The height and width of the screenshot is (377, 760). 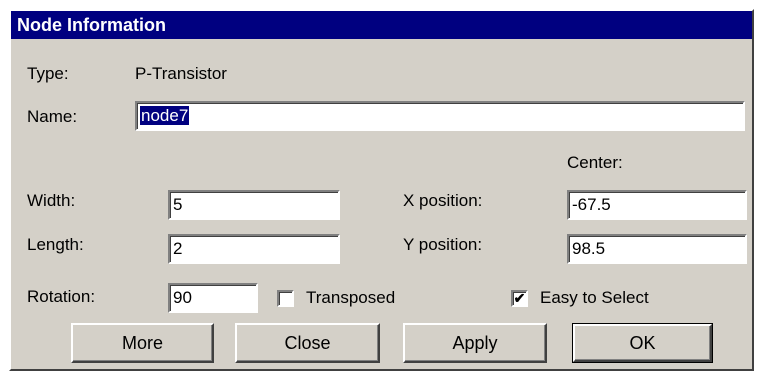 I want to click on checkmark-icon: ✔, so click(x=519, y=298).